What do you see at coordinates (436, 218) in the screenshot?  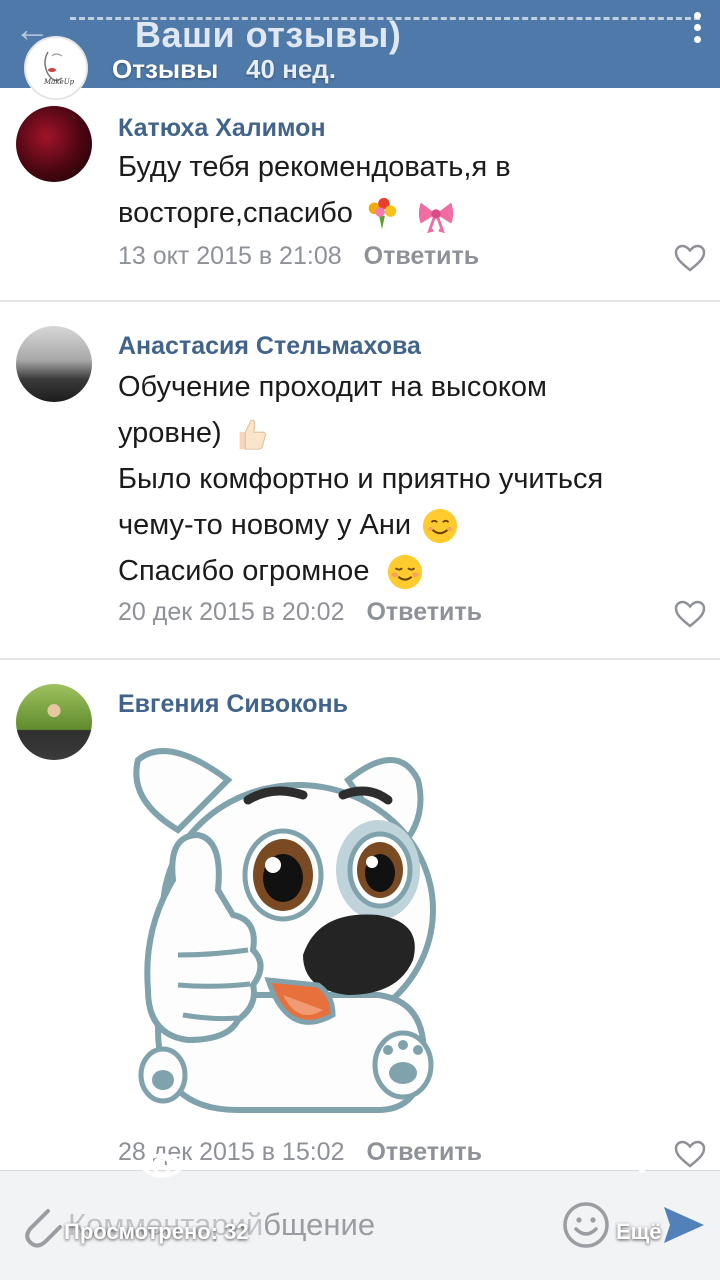 I see `ribbon-emoji-icon` at bounding box center [436, 218].